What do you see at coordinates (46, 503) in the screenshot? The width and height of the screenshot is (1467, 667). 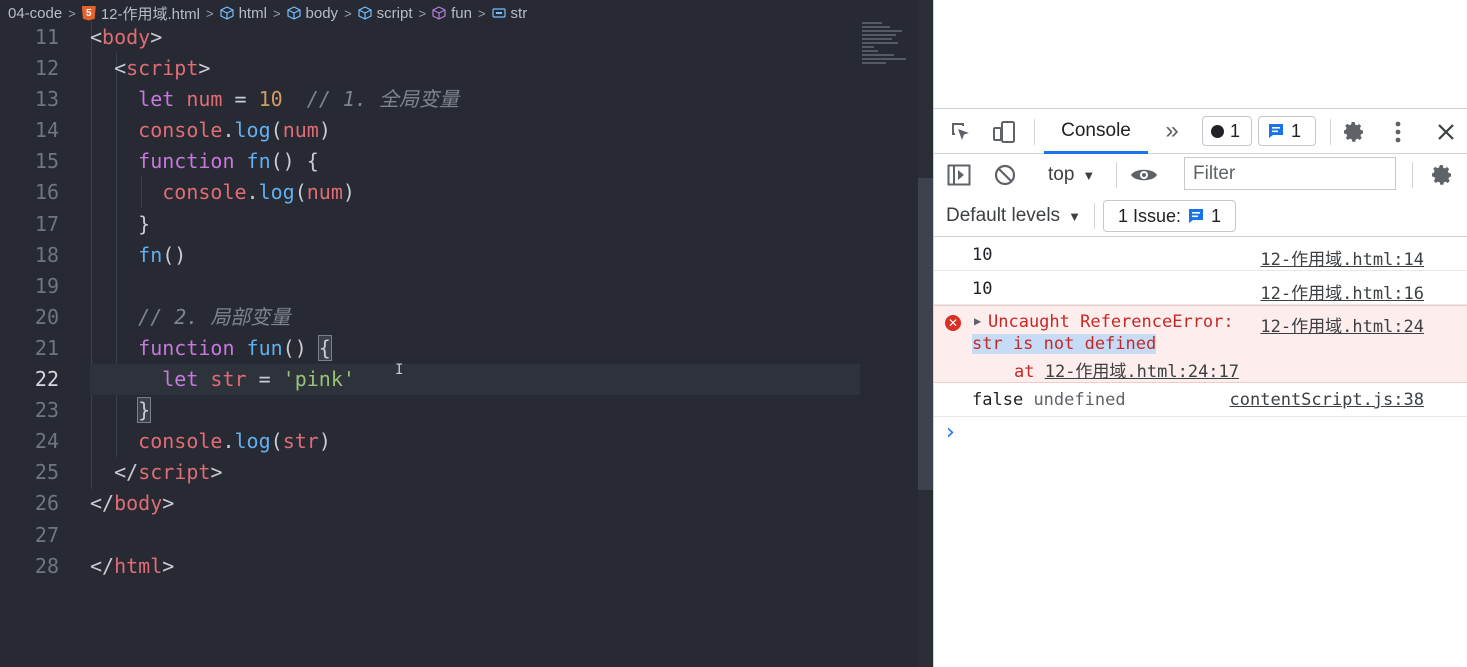 I see `line-number: 26` at bounding box center [46, 503].